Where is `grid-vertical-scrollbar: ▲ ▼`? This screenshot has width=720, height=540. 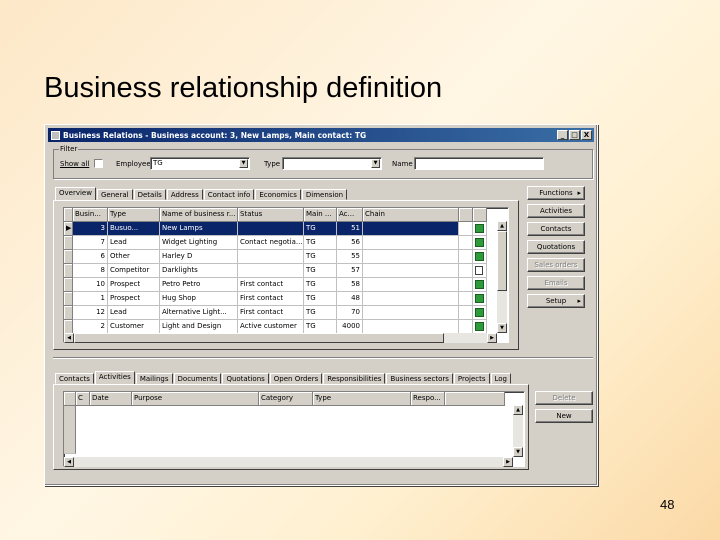
grid-vertical-scrollbar: ▲ ▼ is located at coordinates (502, 277).